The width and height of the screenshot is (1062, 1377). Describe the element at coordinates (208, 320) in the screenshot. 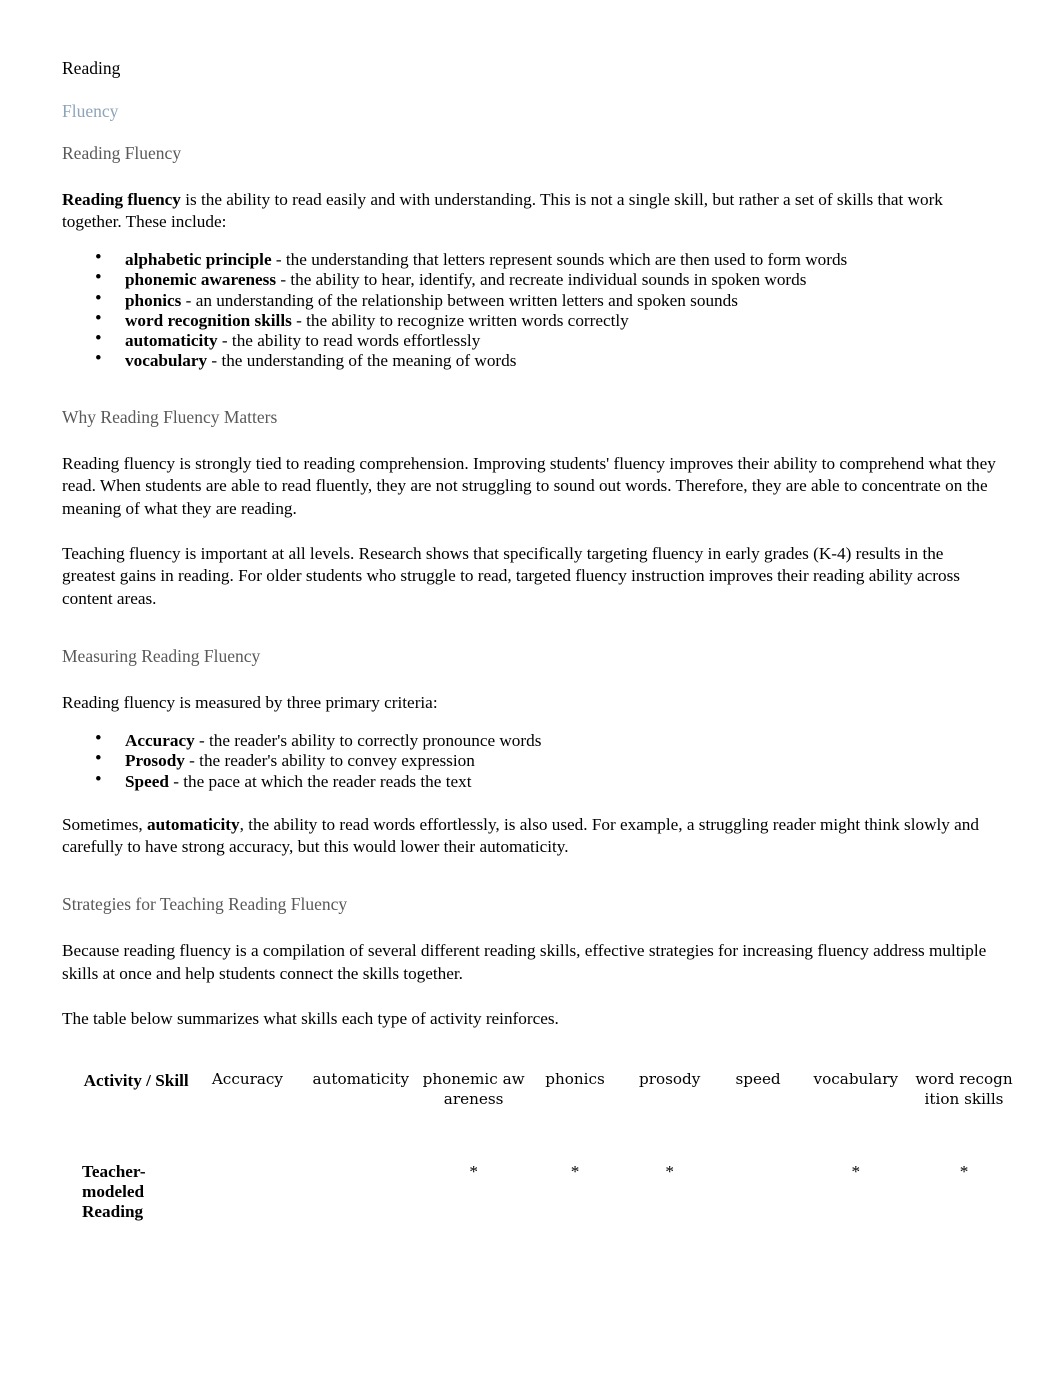

I see `list-item-term: word recognition skills` at that location.